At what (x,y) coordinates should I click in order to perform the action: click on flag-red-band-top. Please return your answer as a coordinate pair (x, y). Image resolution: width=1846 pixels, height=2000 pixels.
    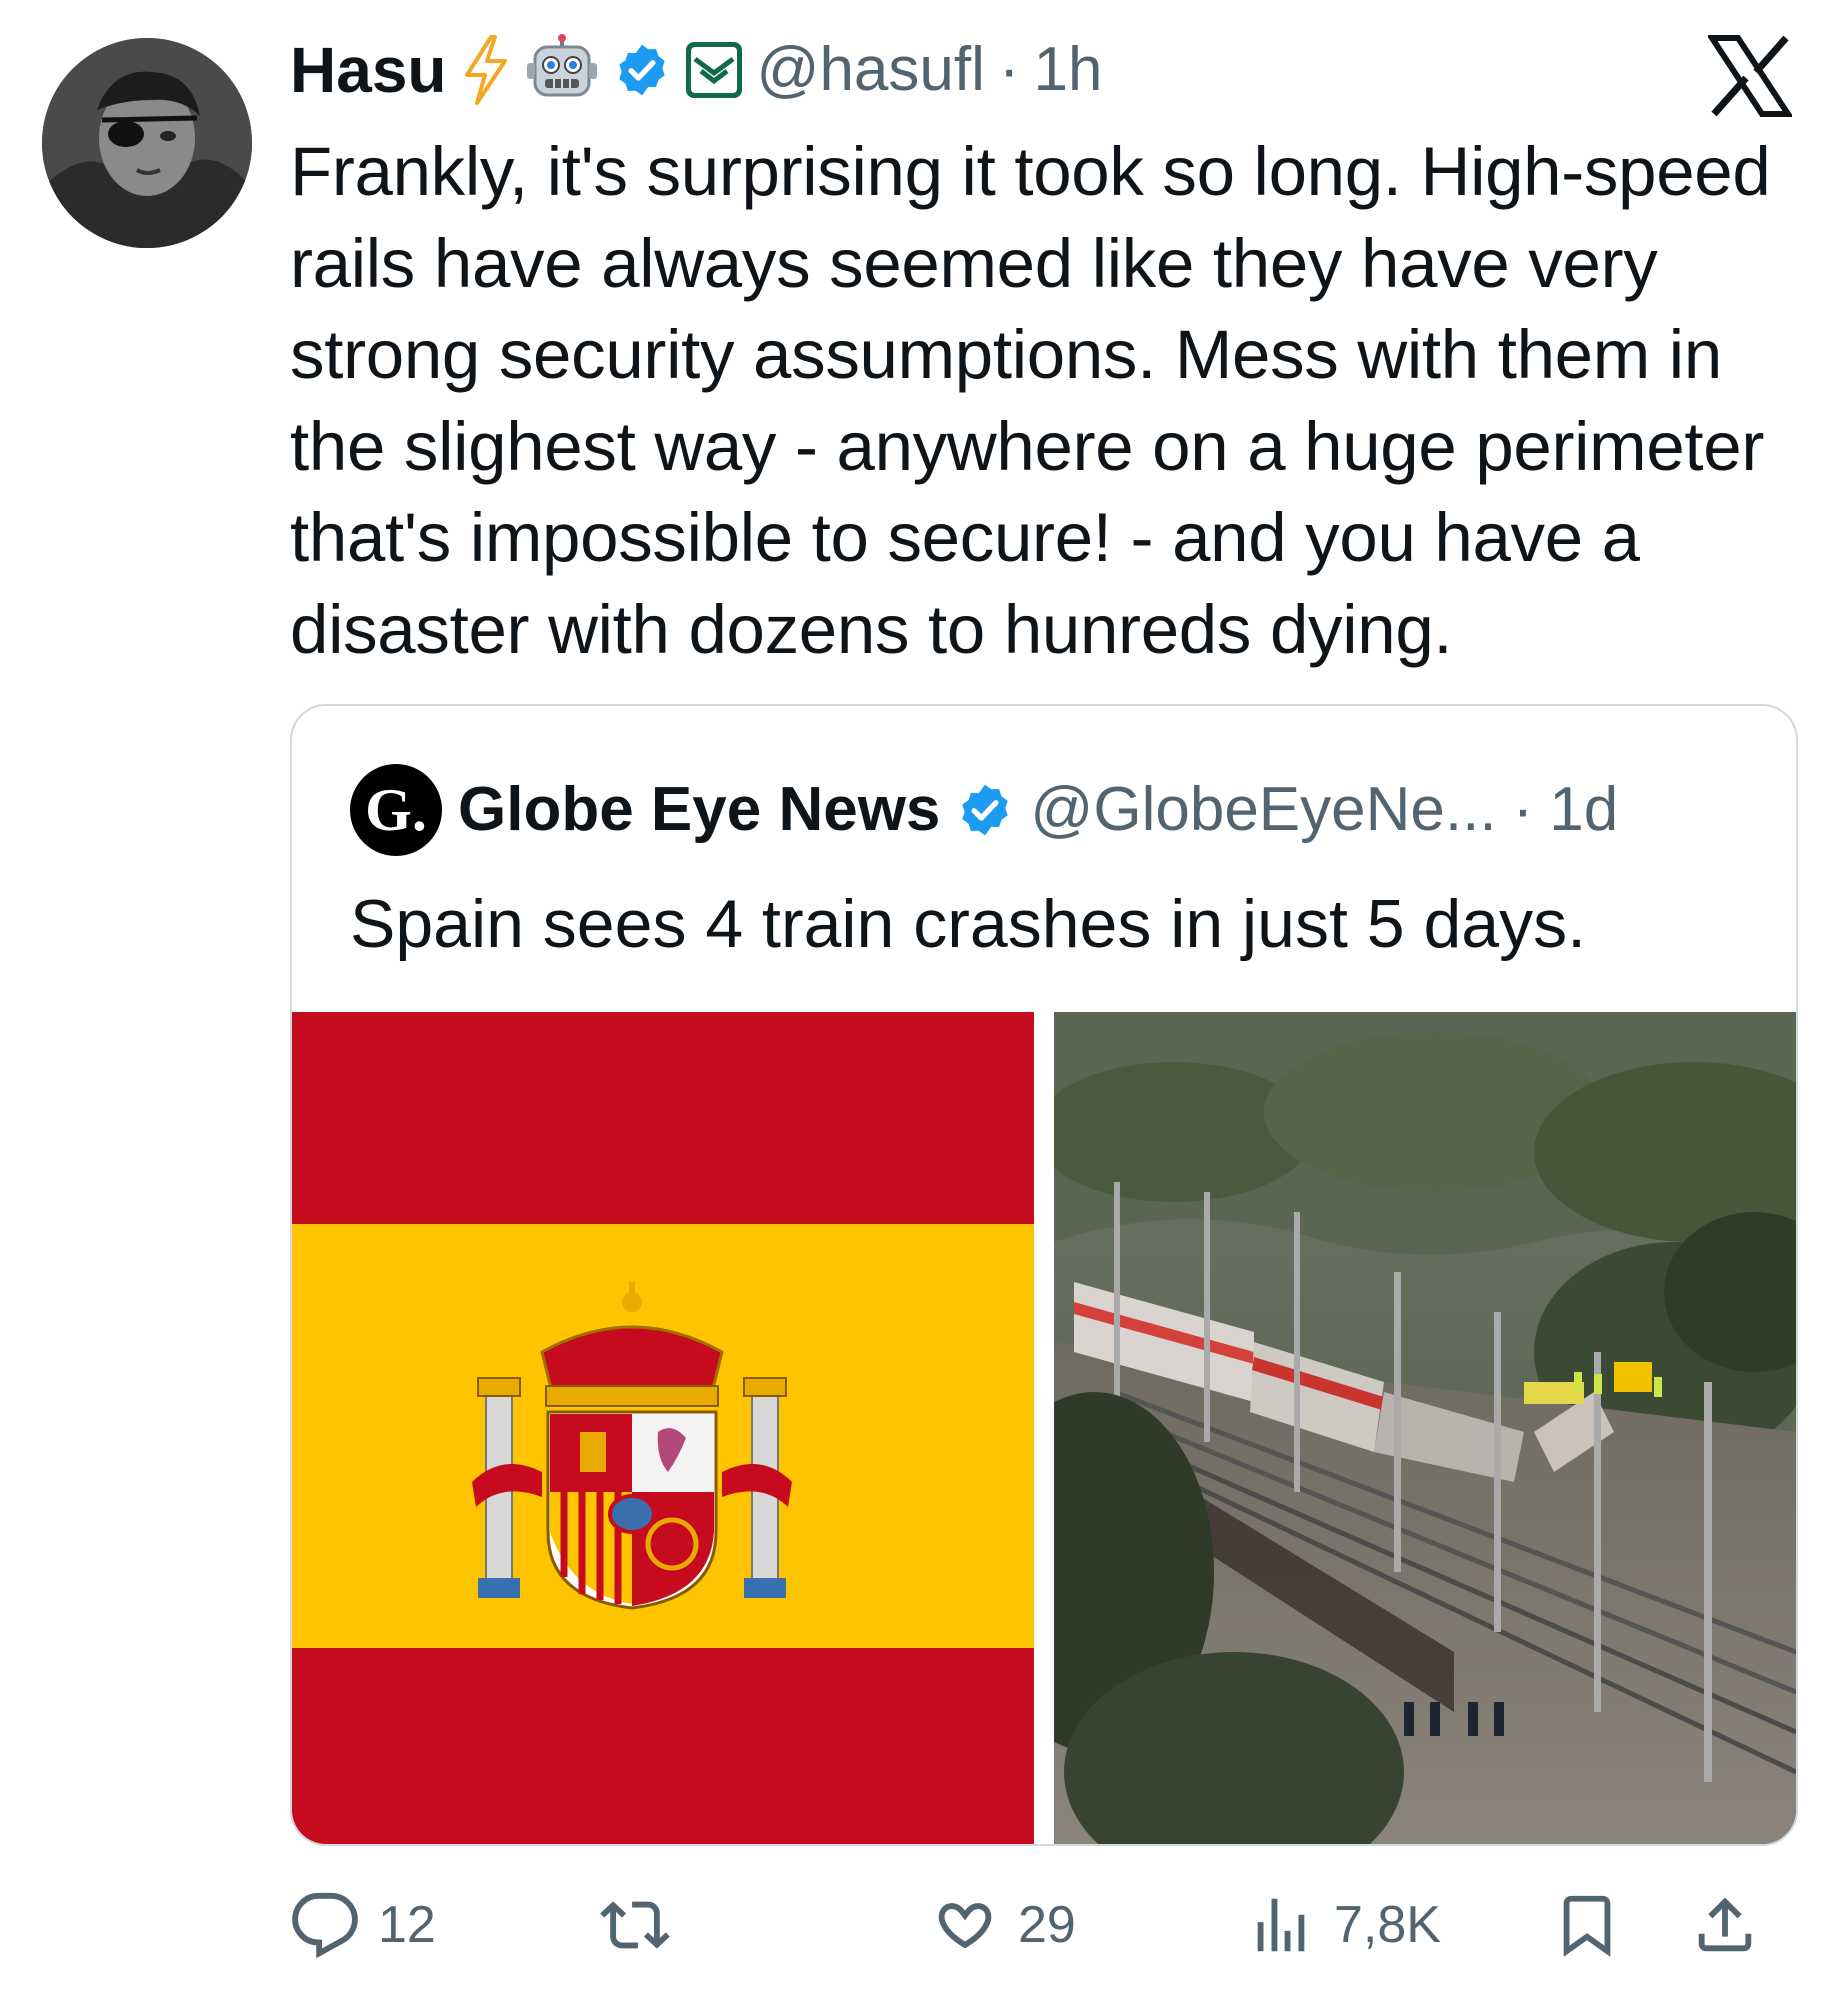
    Looking at the image, I should click on (663, 1118).